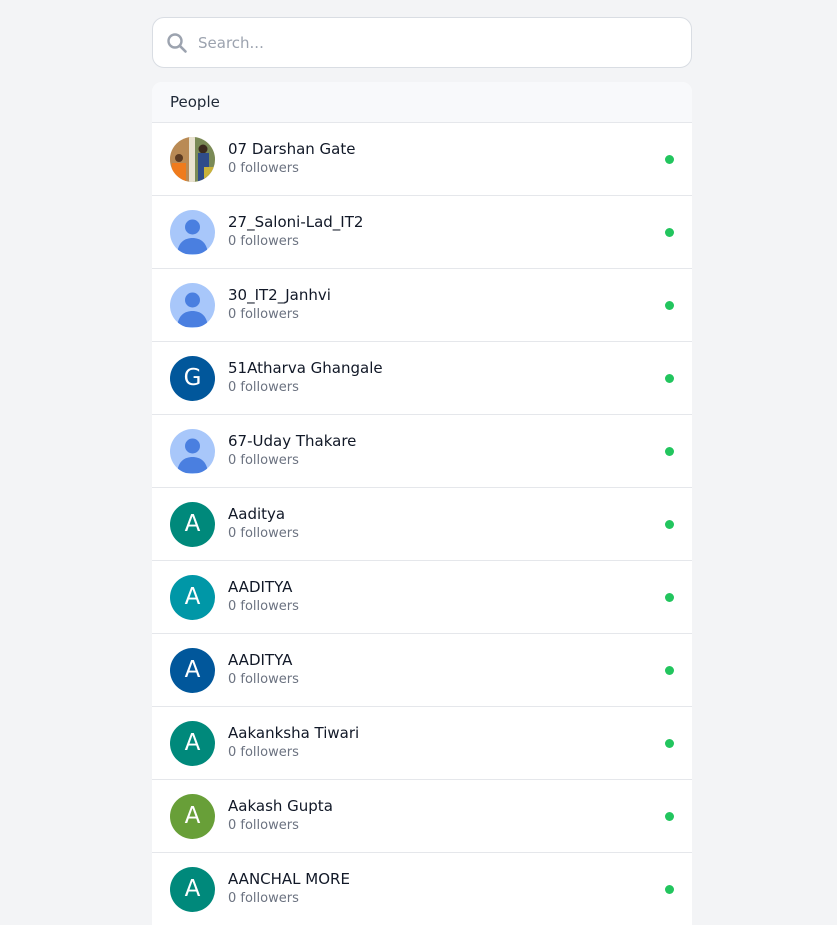  I want to click on person-info: 51Atharva Ghangale 0 followers, so click(305, 378).